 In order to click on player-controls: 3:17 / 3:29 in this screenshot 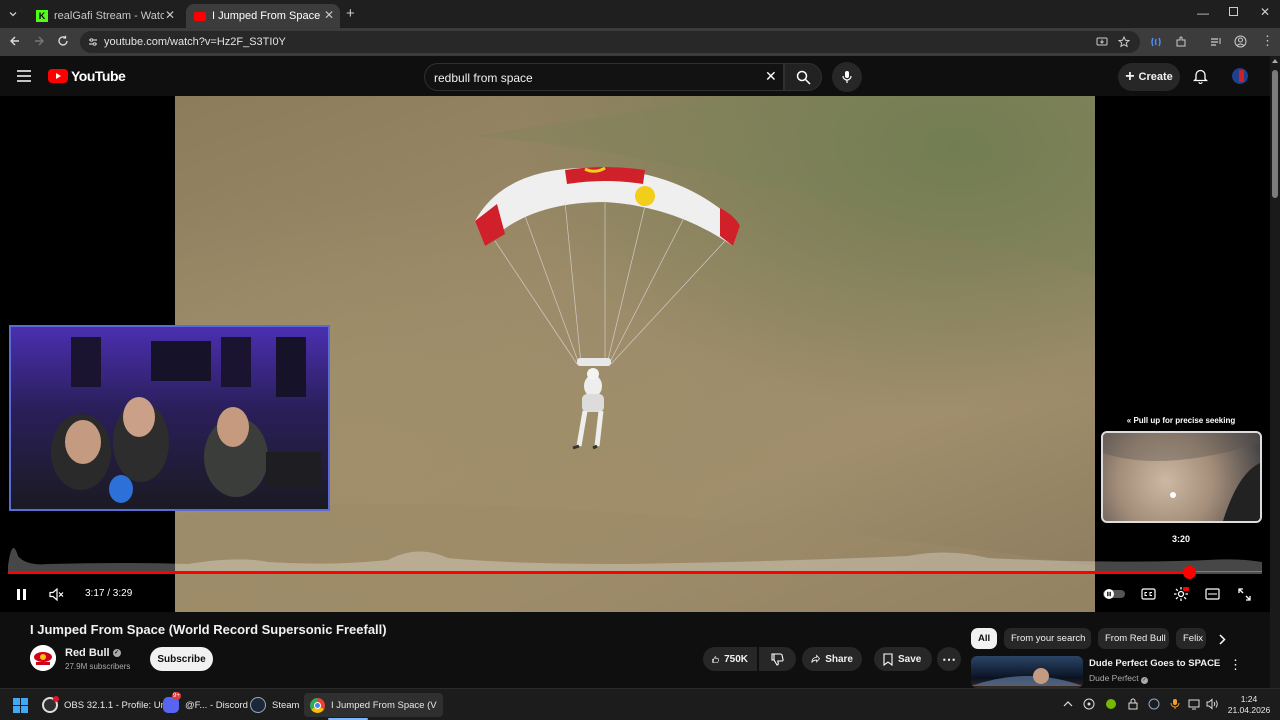, I will do `click(635, 595)`.